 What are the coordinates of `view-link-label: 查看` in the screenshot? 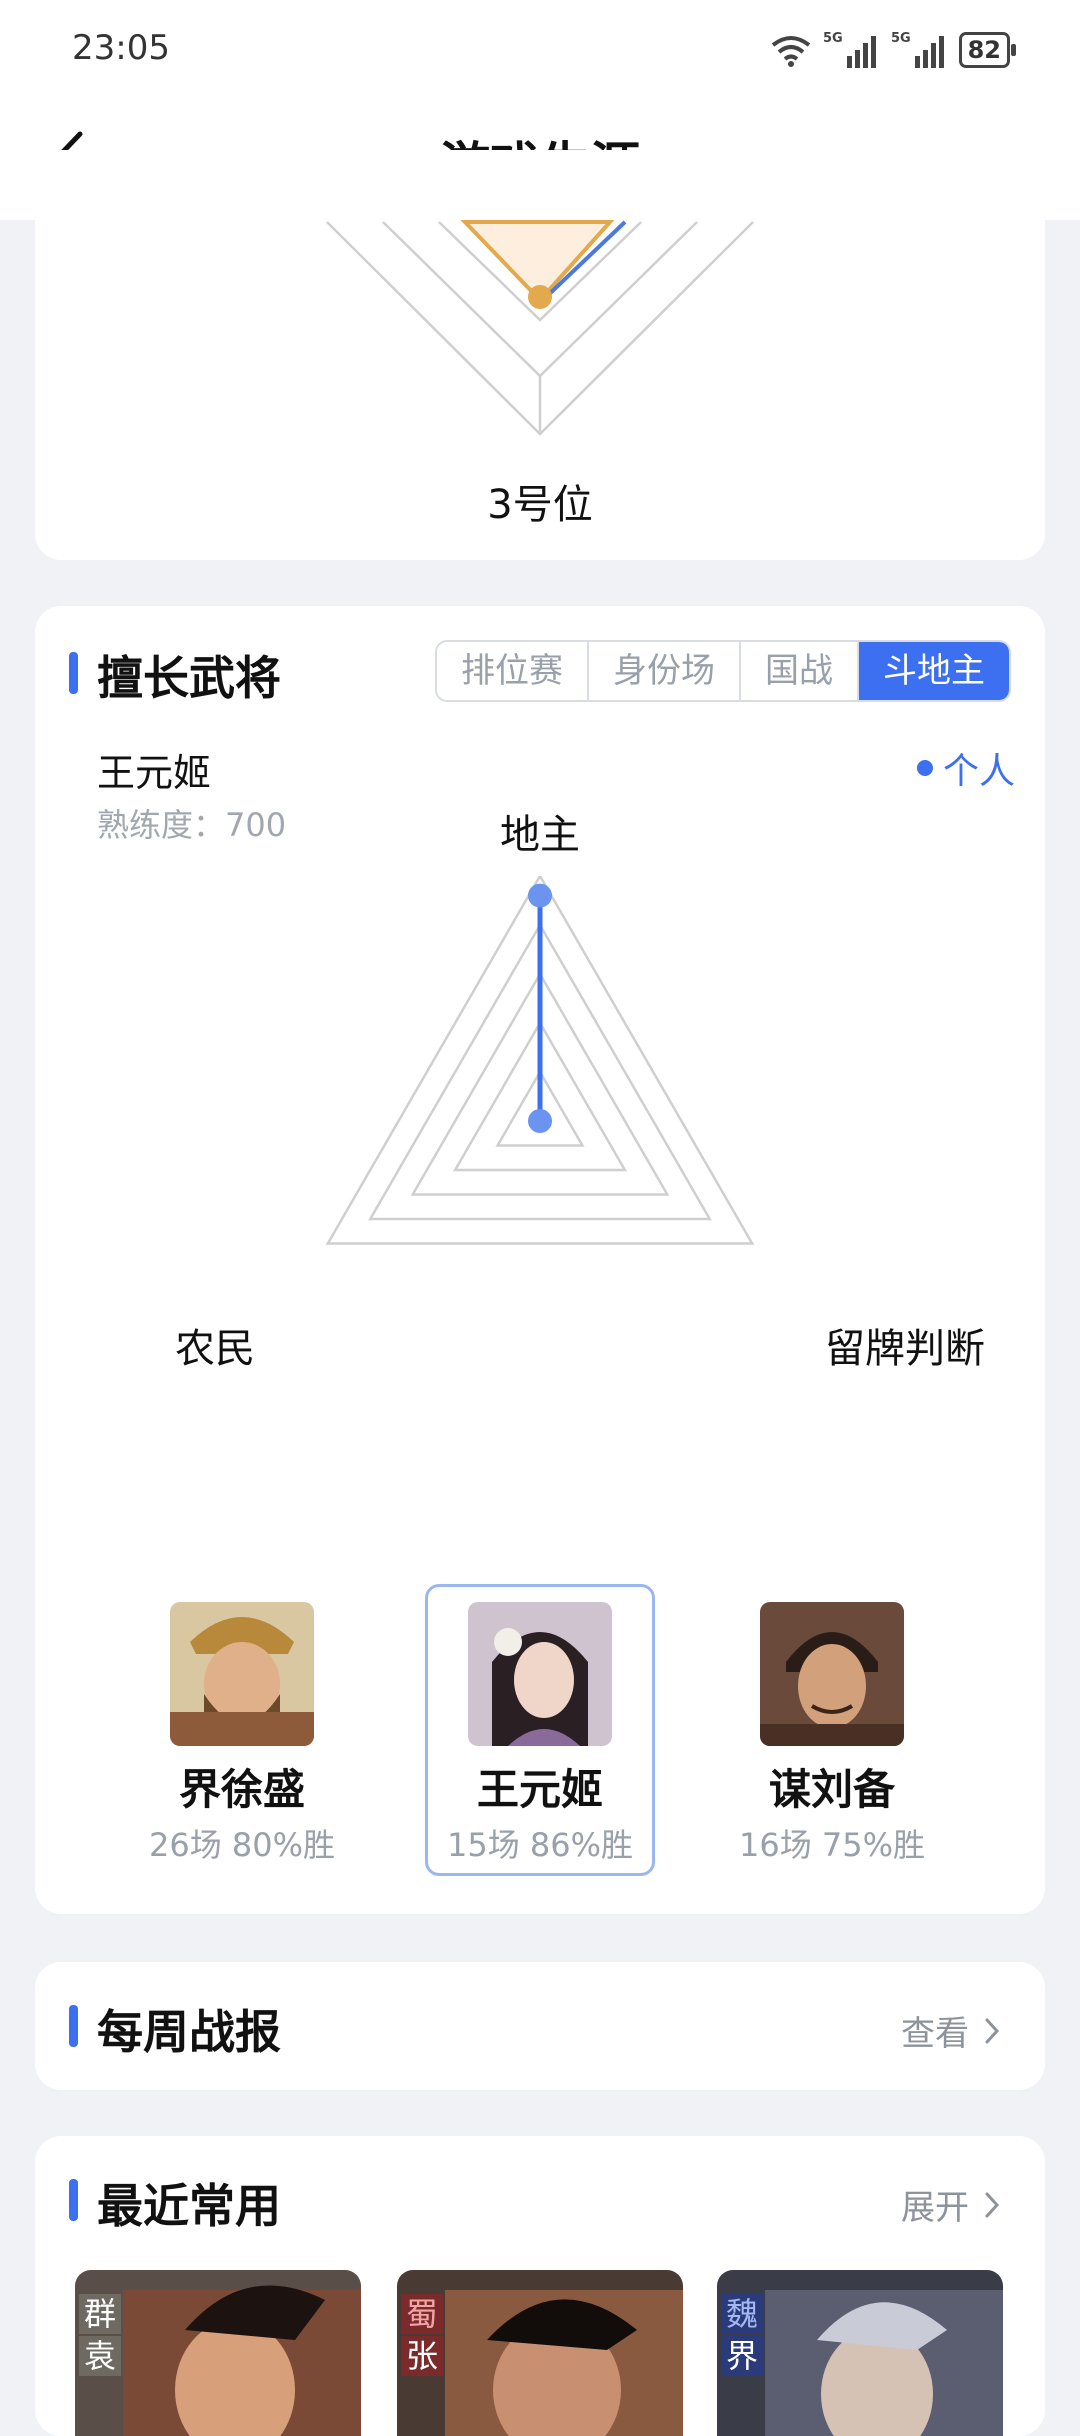 It's located at (935, 2034).